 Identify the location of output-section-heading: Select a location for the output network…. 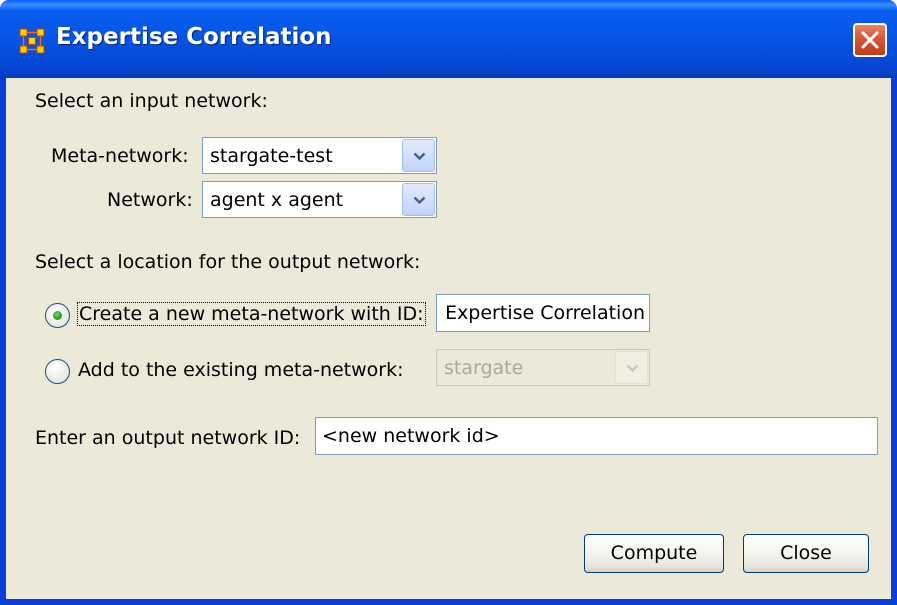
(228, 262).